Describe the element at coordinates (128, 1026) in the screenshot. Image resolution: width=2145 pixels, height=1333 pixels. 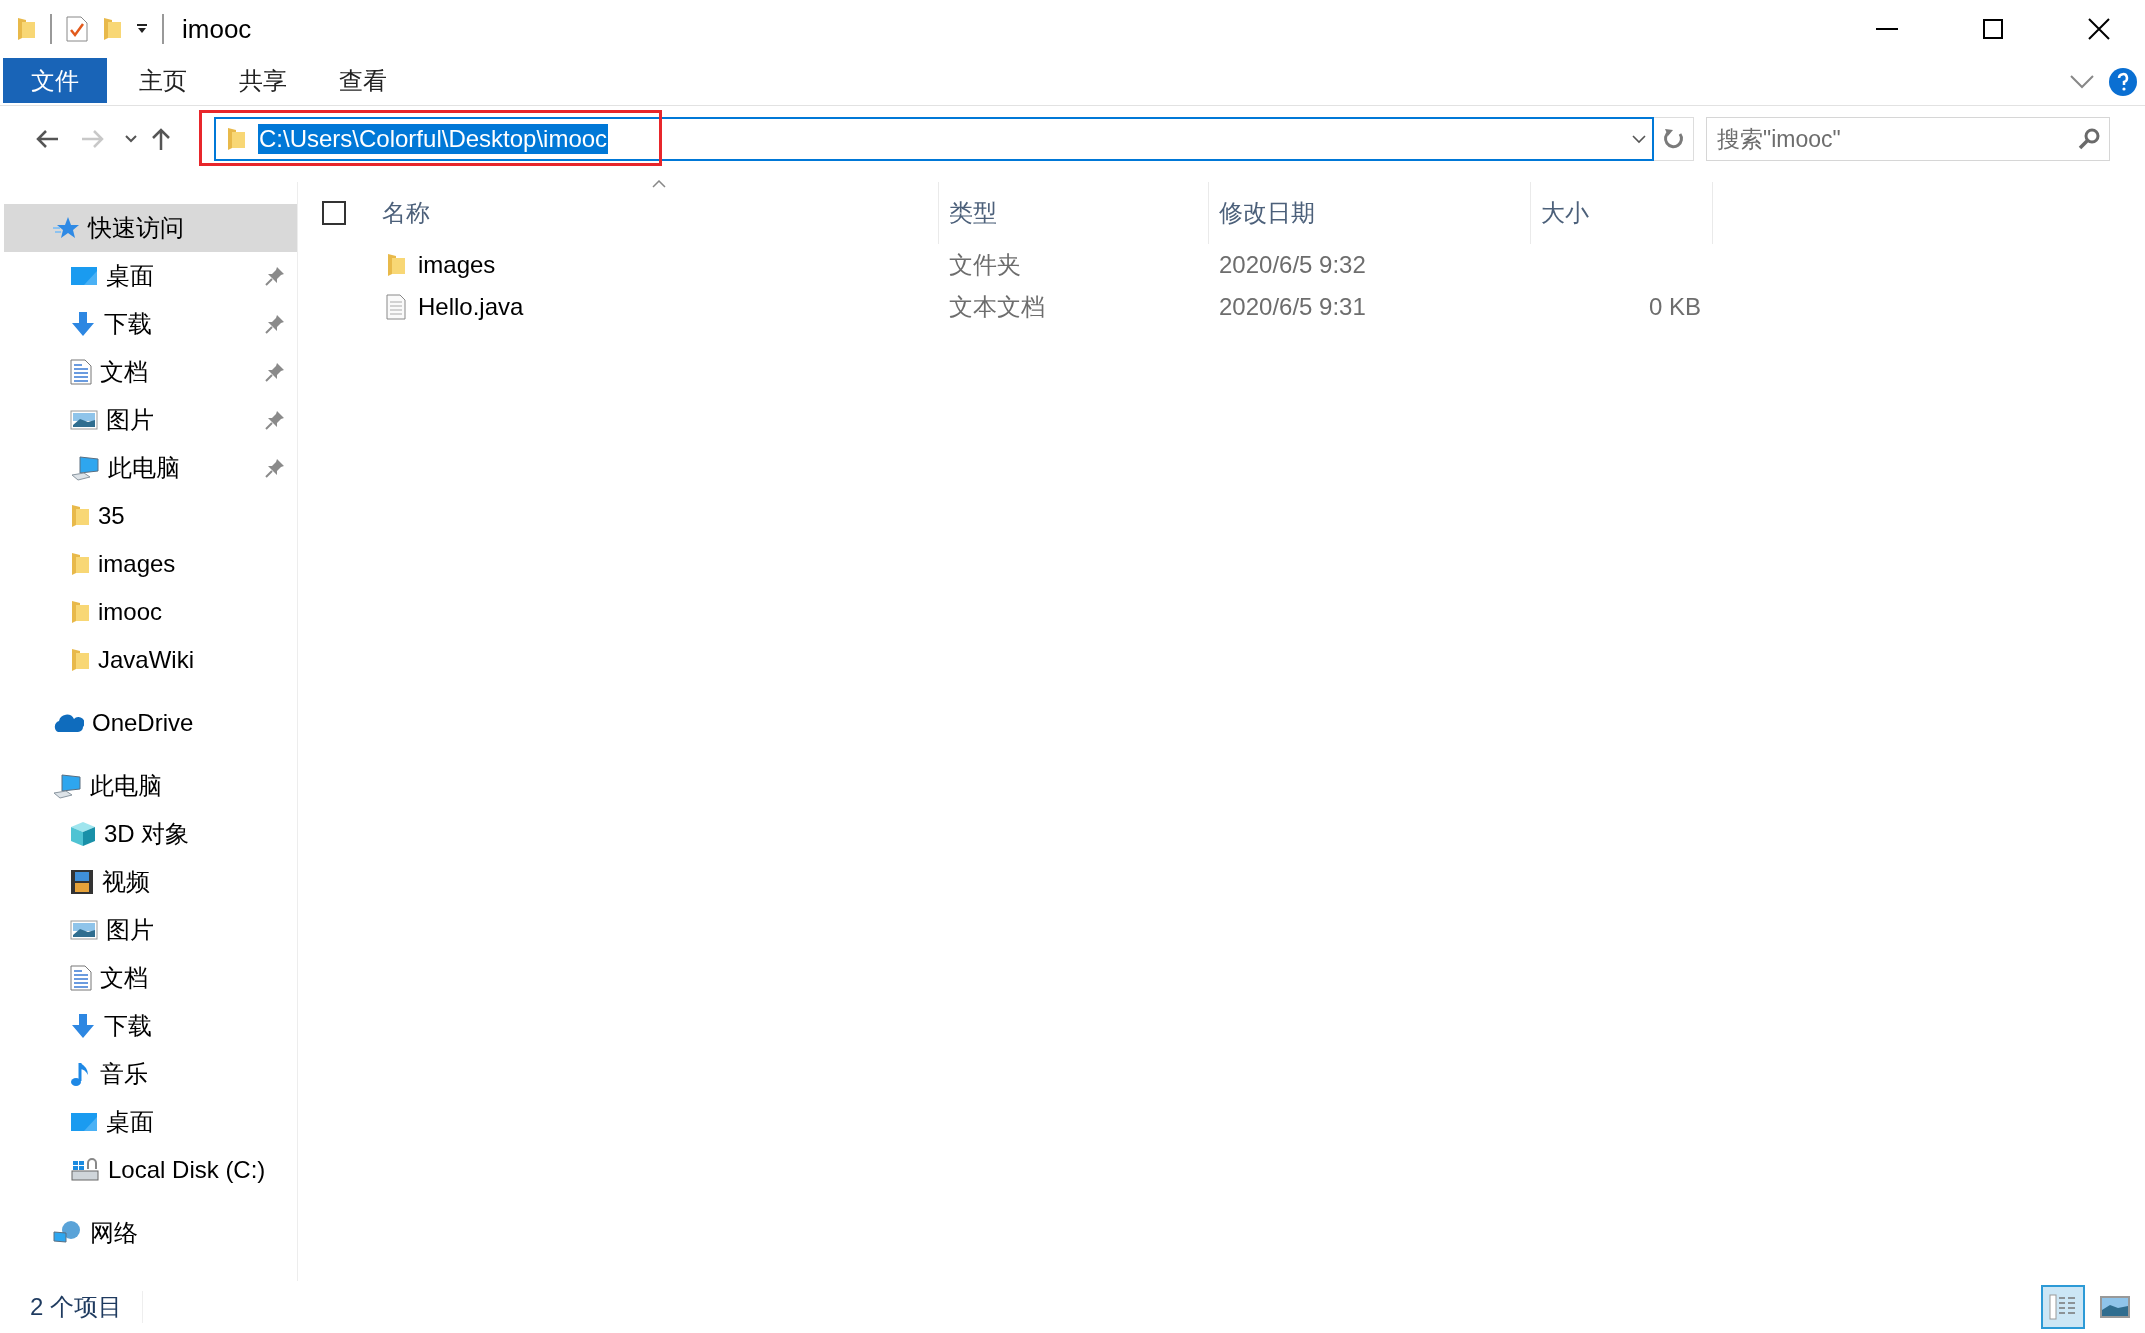
I see `sidebar-label: 下载` at that location.